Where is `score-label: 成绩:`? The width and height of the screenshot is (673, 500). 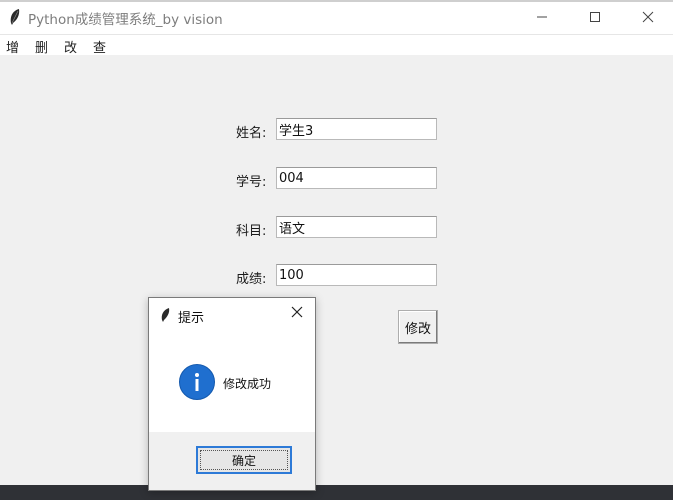
score-label: 成绩: is located at coordinates (251, 279).